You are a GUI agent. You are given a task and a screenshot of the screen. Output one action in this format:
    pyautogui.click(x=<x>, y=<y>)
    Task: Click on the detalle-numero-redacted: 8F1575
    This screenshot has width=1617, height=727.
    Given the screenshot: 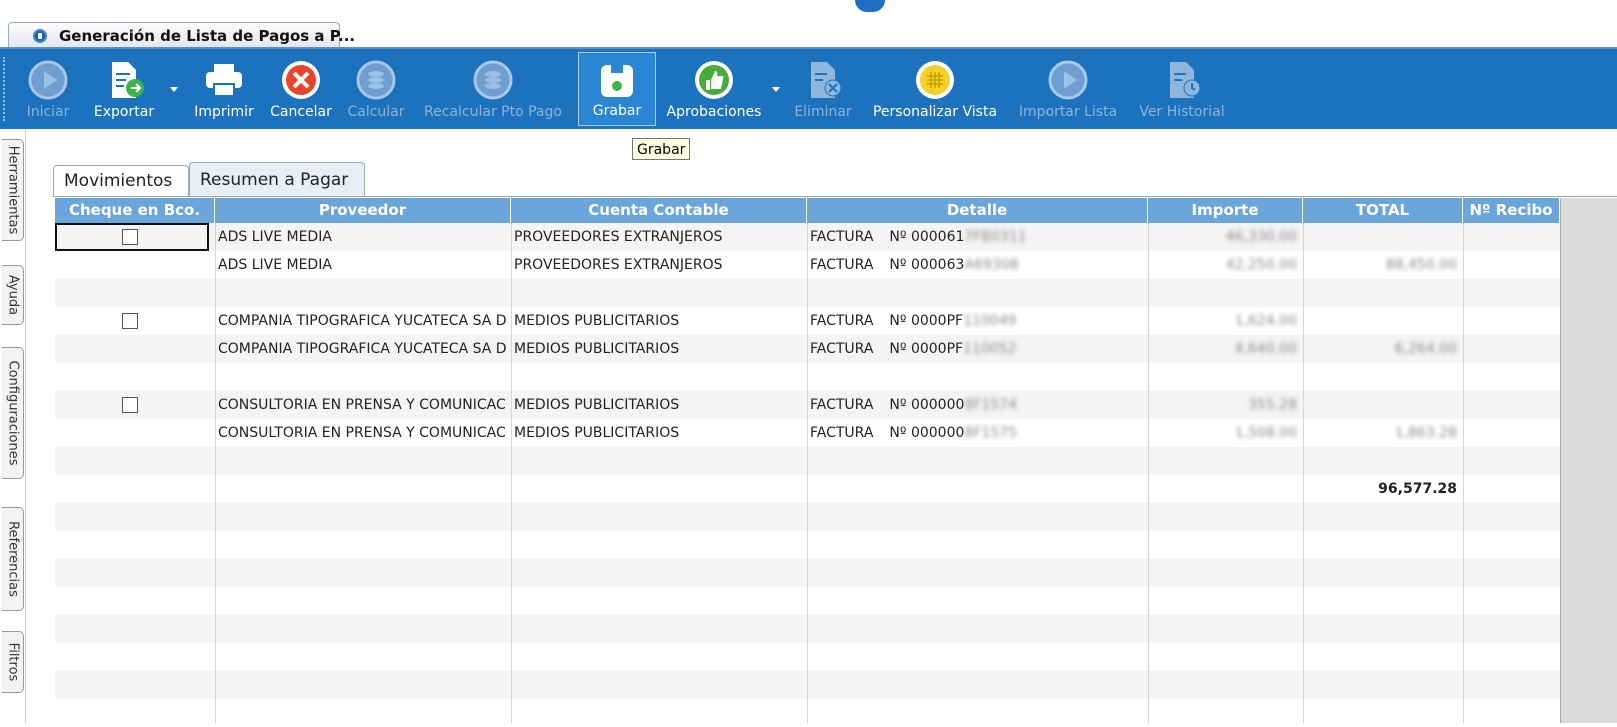 What is the action you would take?
    pyautogui.click(x=990, y=433)
    